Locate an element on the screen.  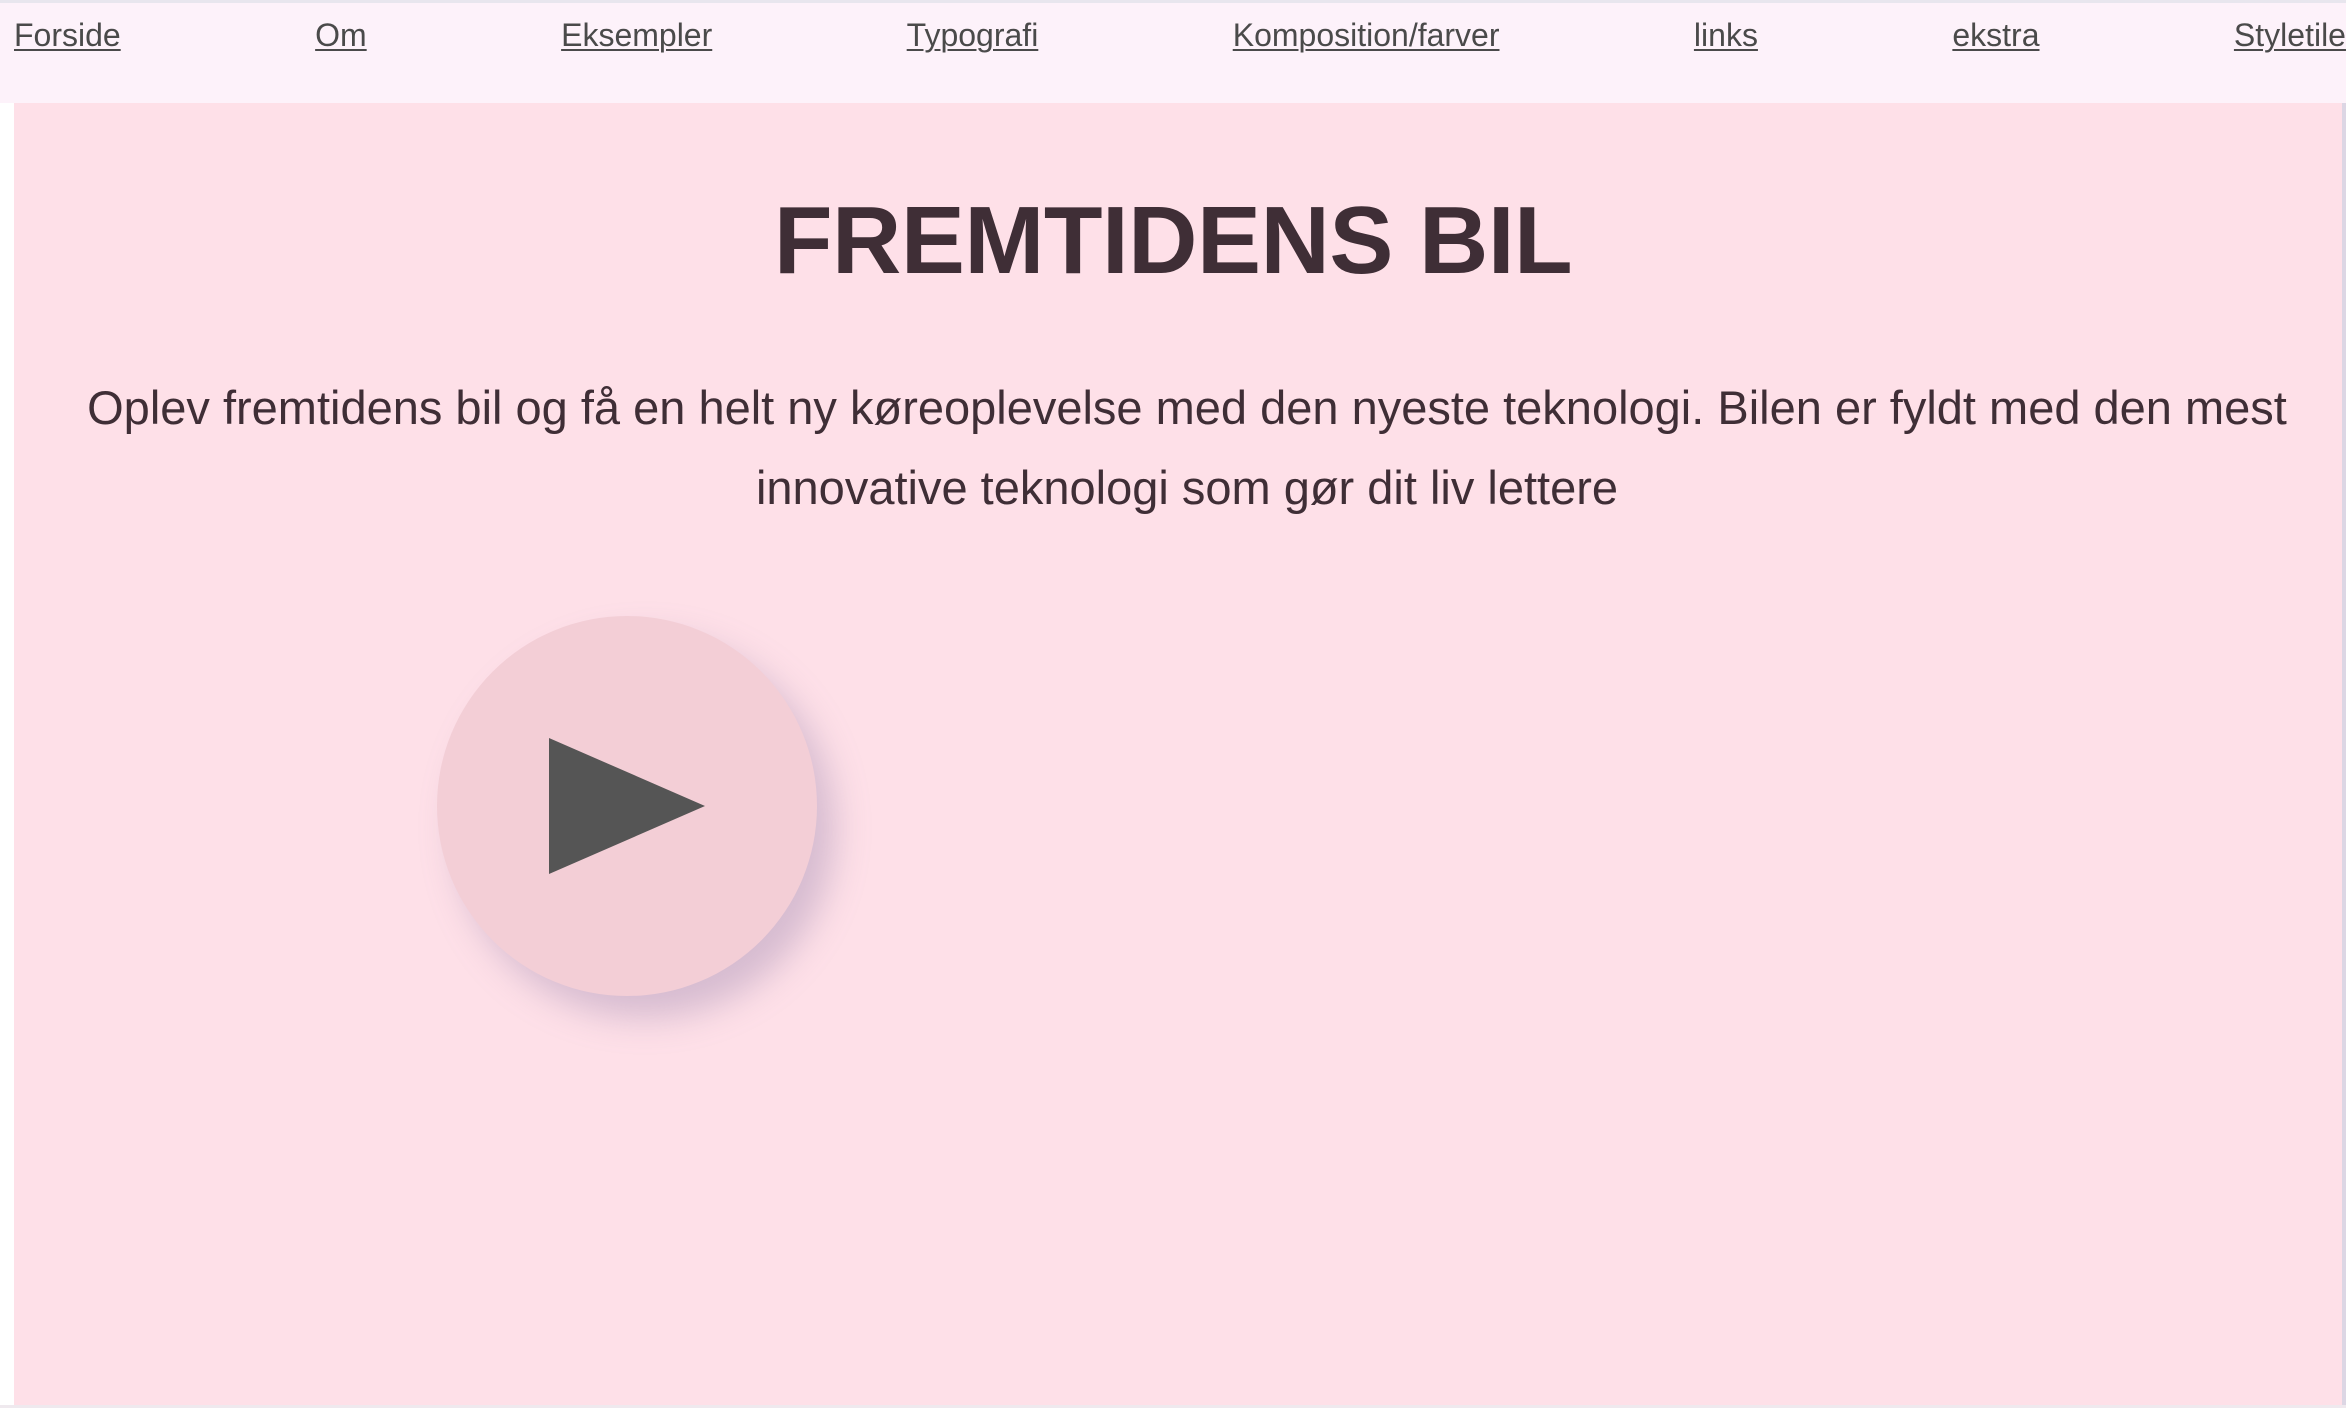
nav-link-links: links is located at coordinates (1726, 35).